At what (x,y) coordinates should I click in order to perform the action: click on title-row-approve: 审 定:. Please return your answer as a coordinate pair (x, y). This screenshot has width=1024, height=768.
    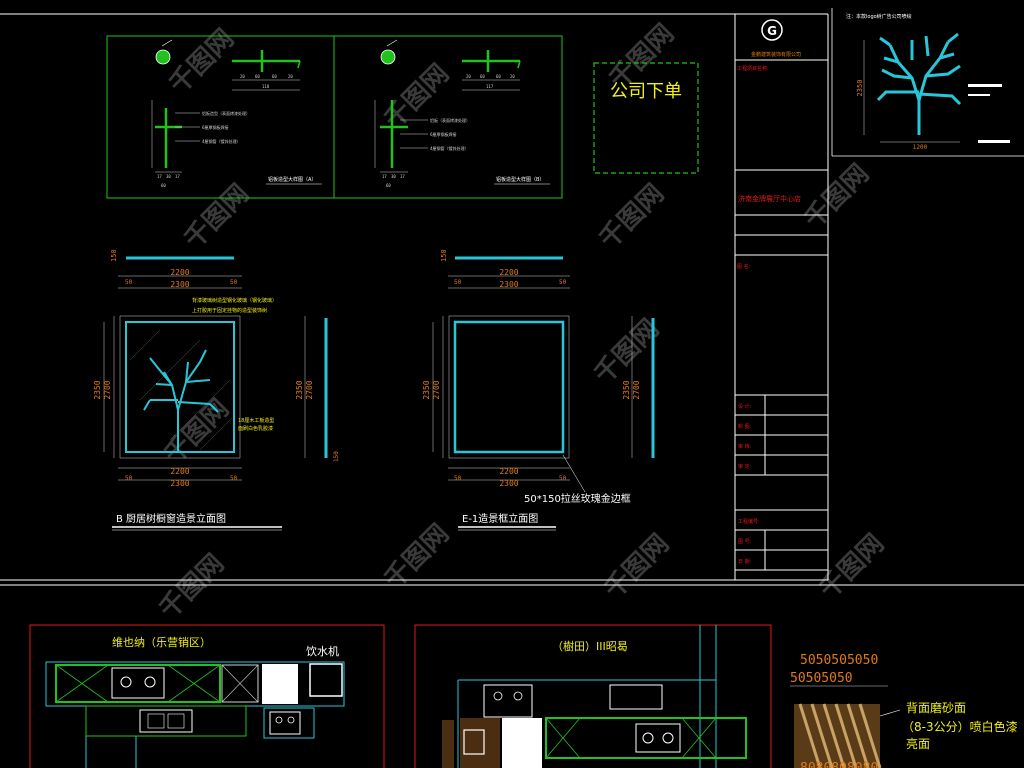
    Looking at the image, I should click on (745, 466).